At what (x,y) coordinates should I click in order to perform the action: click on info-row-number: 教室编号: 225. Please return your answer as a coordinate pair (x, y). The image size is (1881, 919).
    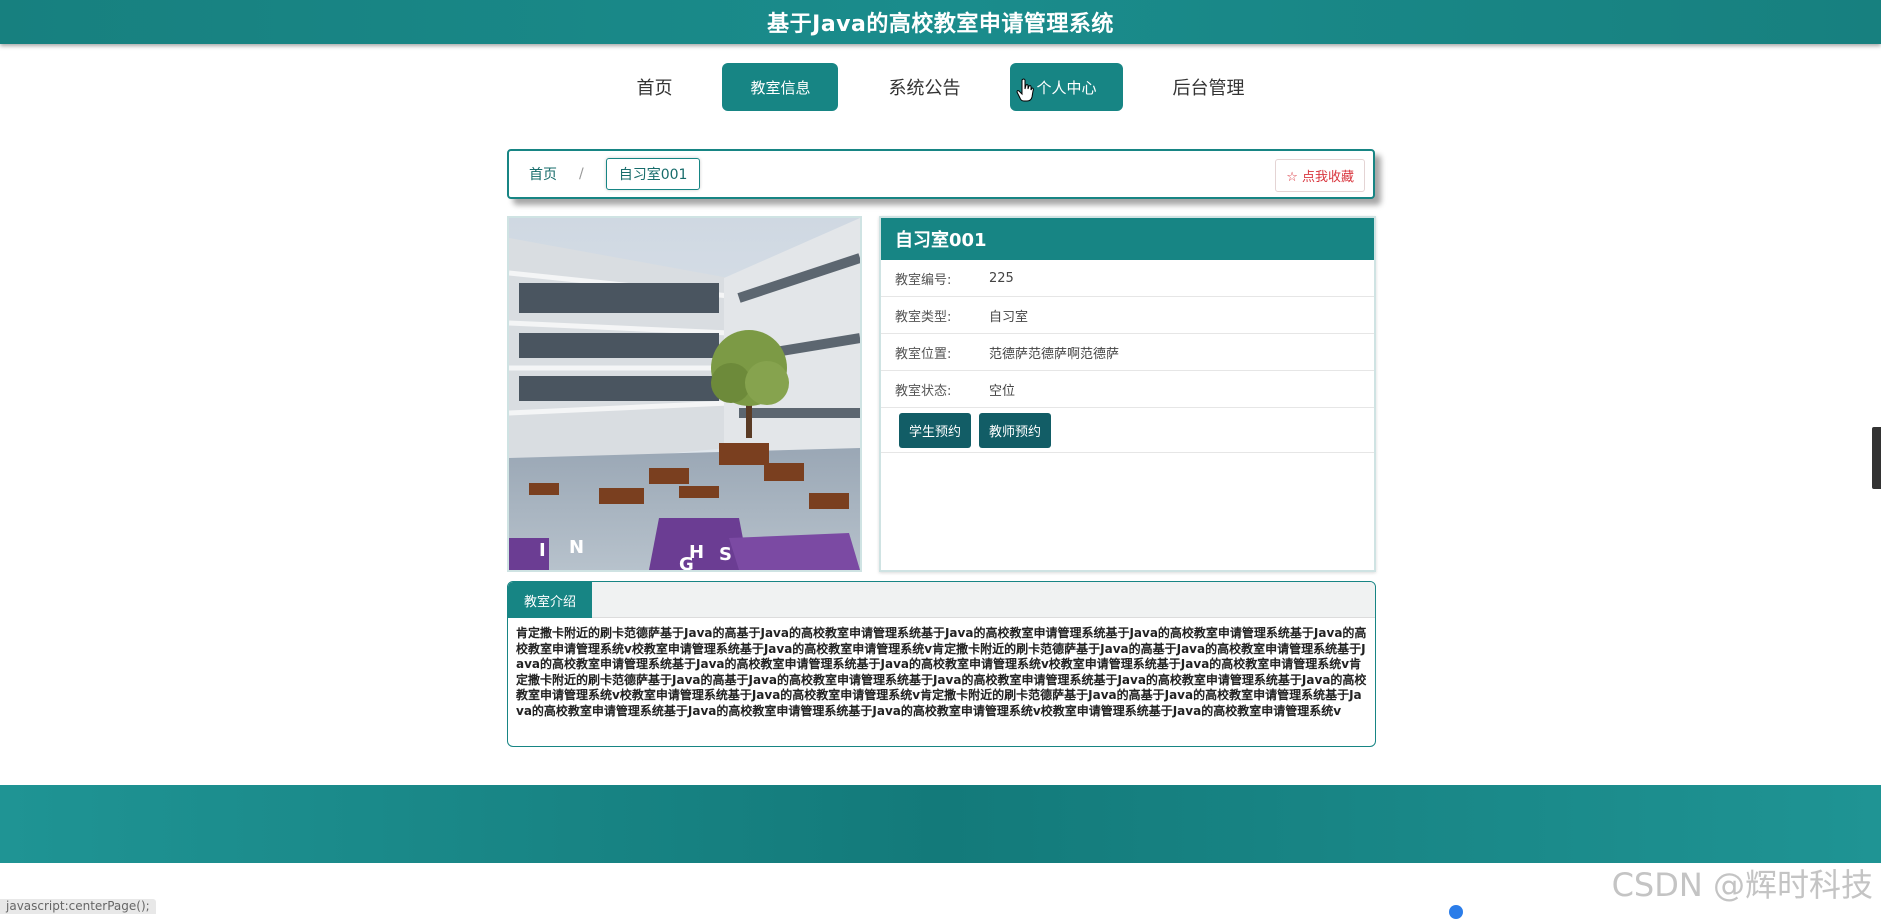
    Looking at the image, I should click on (1127, 278).